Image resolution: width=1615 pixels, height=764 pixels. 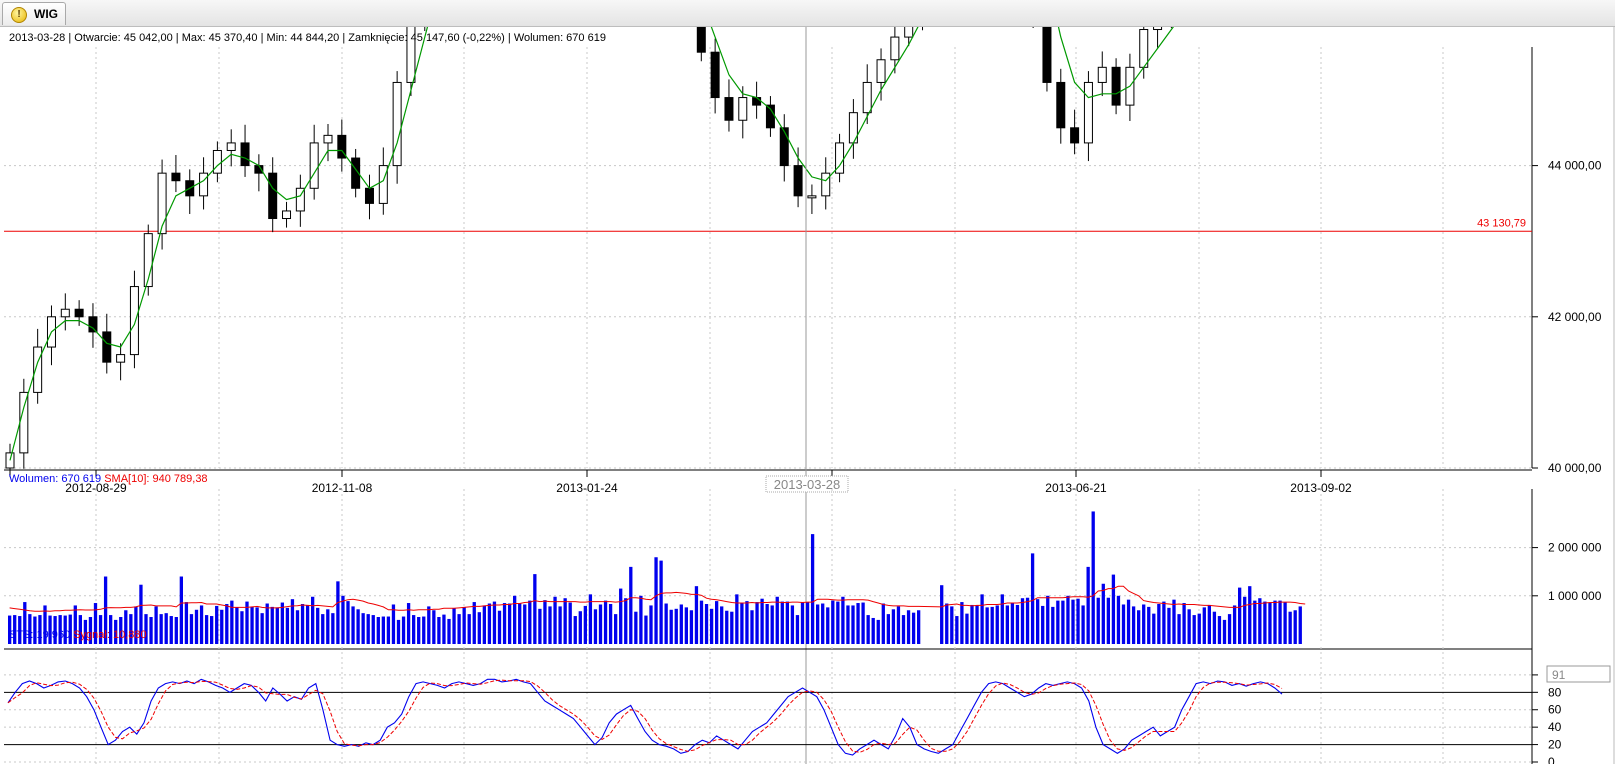 I want to click on tab-wig: ! WIG, so click(x=34, y=13).